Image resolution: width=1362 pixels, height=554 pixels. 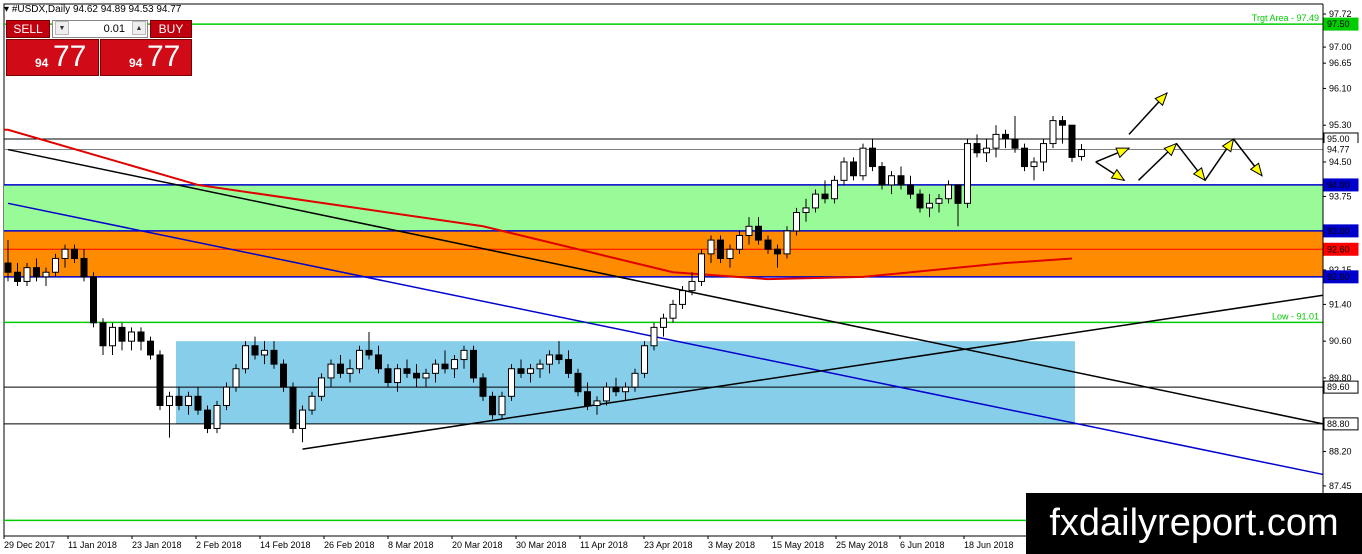 I want to click on zone-green, so click(x=663, y=207).